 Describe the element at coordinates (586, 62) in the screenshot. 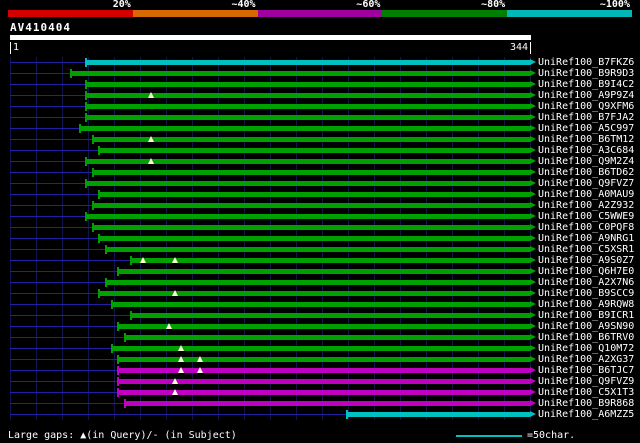

I see `hit-label: UniRef100_B7FKZ6` at that location.